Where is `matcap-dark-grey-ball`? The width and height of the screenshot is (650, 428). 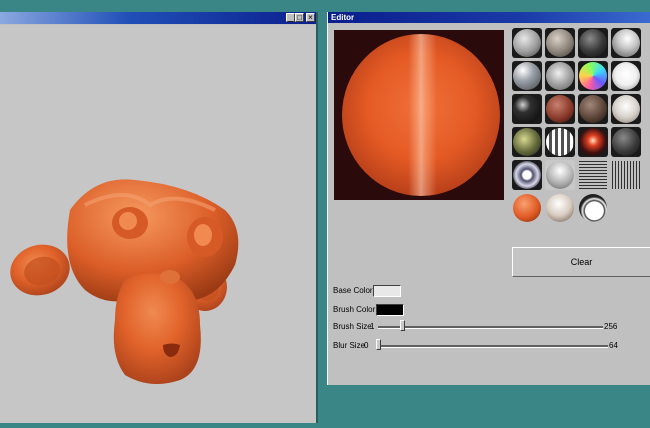 matcap-dark-grey-ball is located at coordinates (560, 43).